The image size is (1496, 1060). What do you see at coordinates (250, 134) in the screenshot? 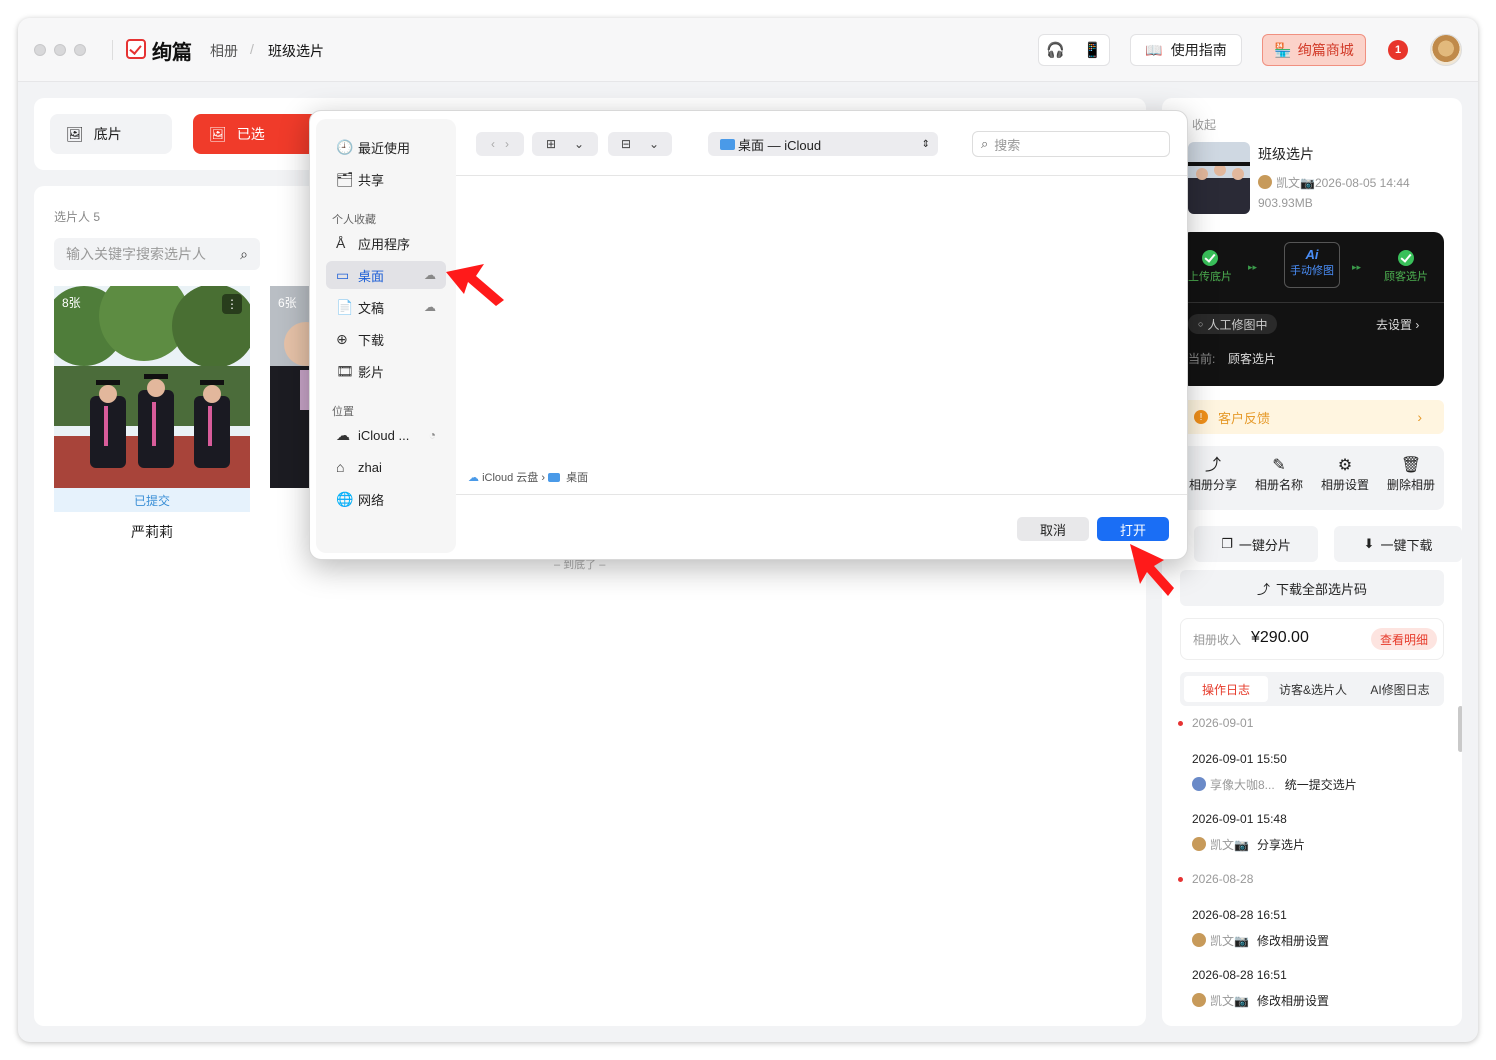
I see `tab-label: 已选` at bounding box center [250, 134].